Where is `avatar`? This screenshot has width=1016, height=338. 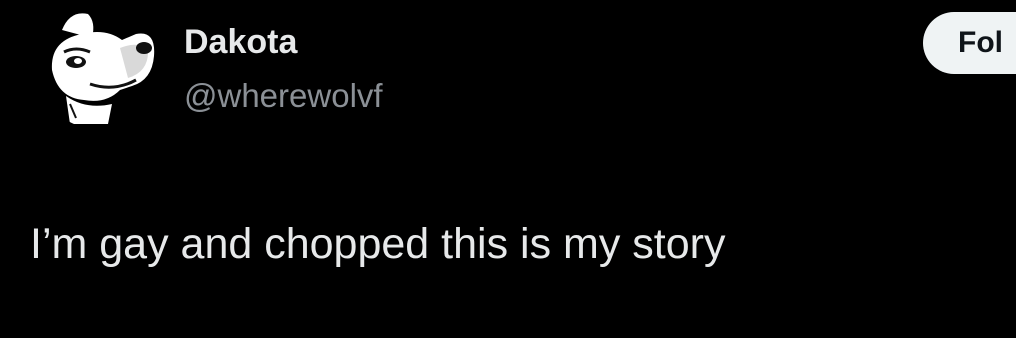 avatar is located at coordinates (101, 65).